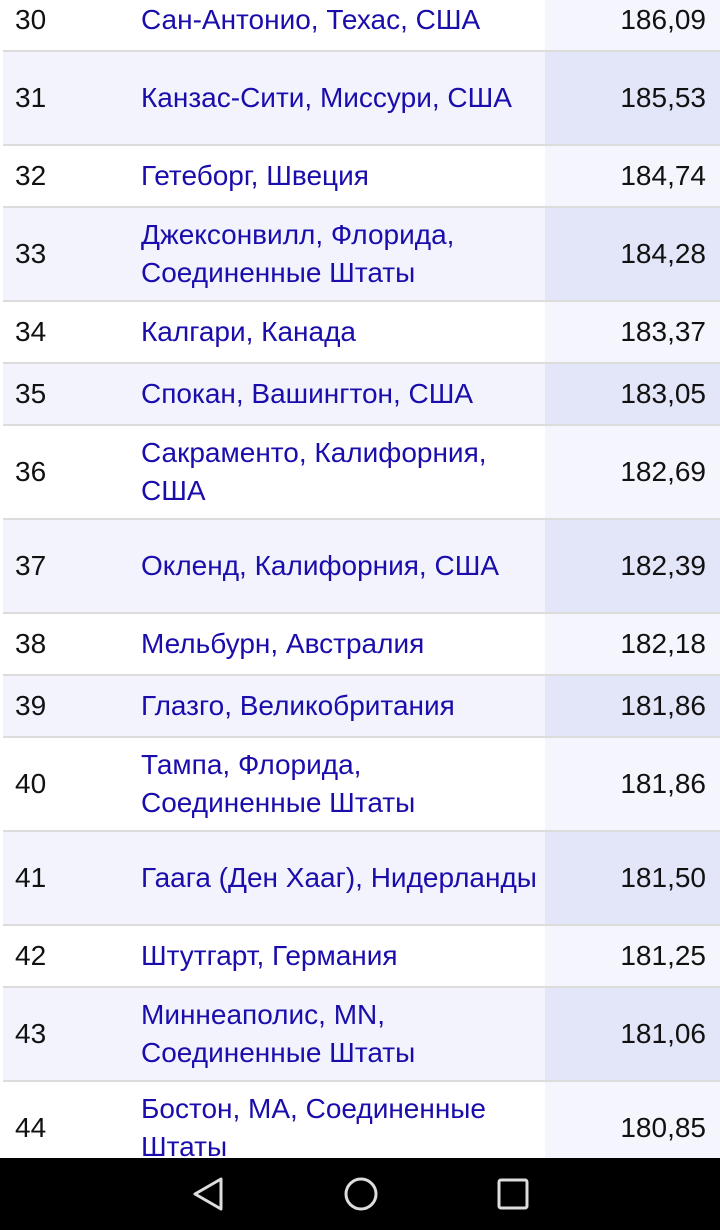  I want to click on table-row: 42 Штутгарт, Германия 181,25, so click(361, 957).